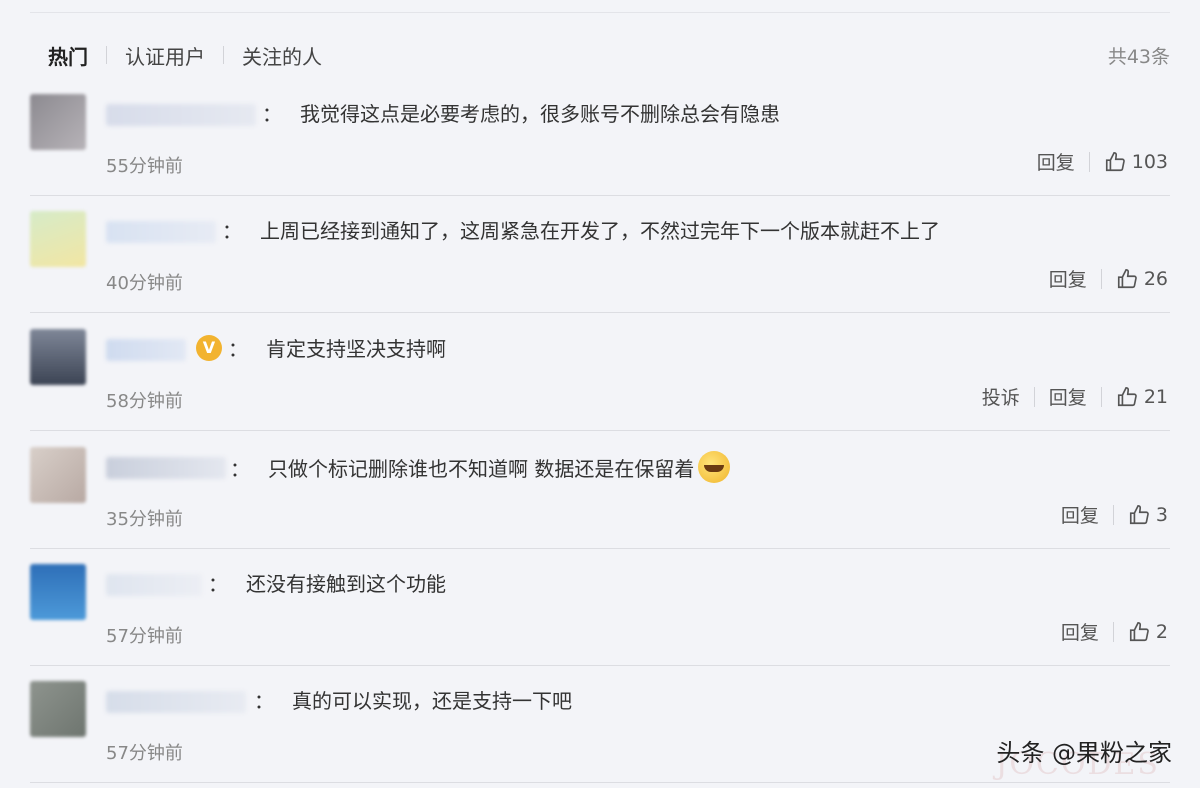  I want to click on top-divider, so click(600, 12).